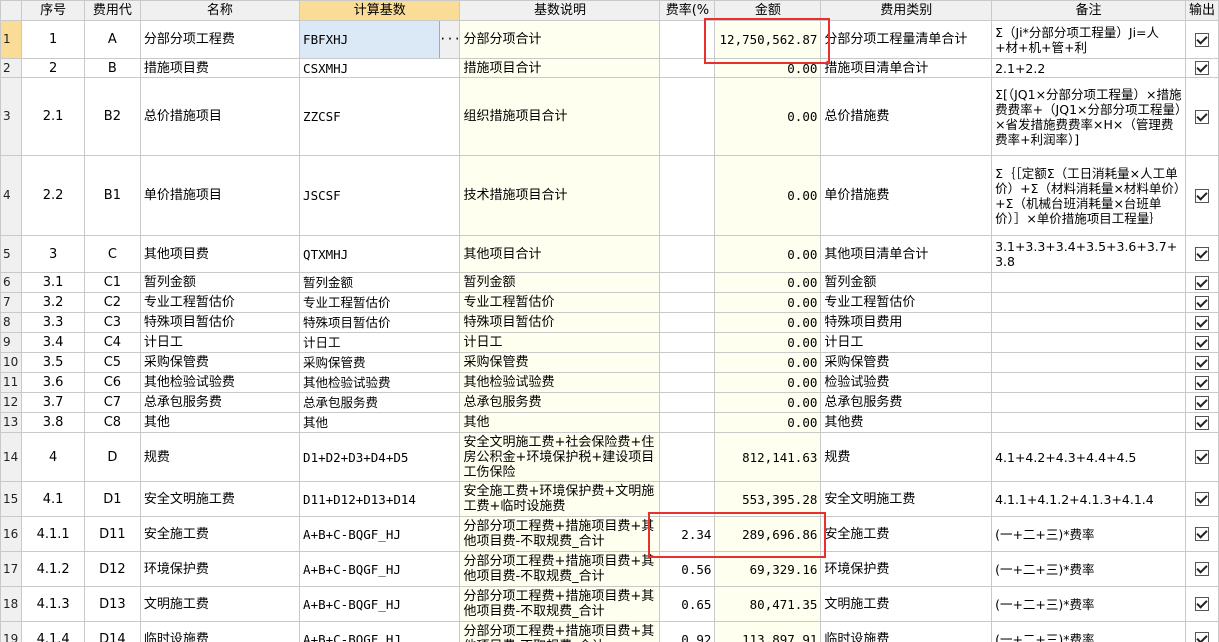 The width and height of the screenshot is (1219, 642). Describe the element at coordinates (112, 68) in the screenshot. I see `cell-code: B` at that location.